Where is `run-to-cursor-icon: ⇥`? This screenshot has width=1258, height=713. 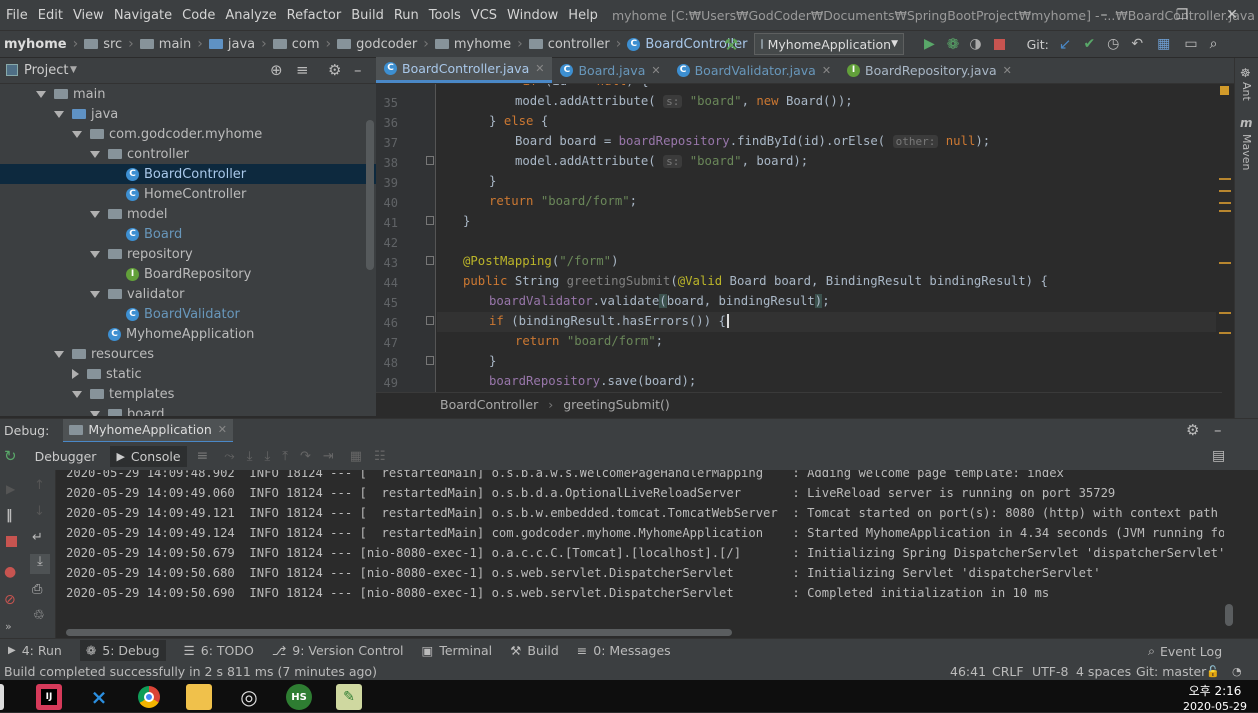
run-to-cursor-icon: ⇥ is located at coordinates (328, 456).